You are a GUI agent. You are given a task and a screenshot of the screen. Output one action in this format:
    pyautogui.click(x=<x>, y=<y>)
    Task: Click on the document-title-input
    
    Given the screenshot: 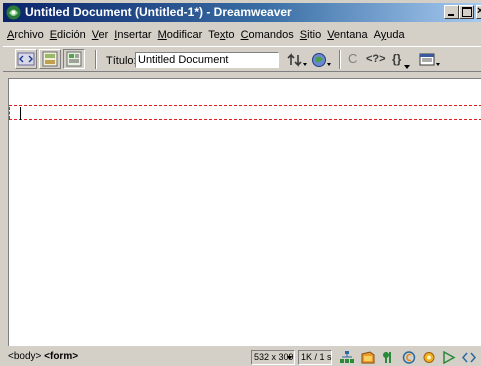 What is the action you would take?
    pyautogui.click(x=207, y=60)
    